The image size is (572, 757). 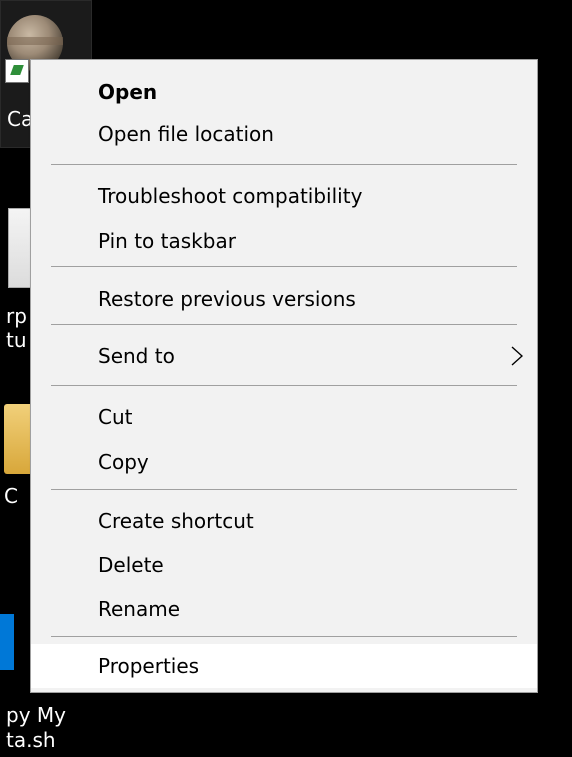 What do you see at coordinates (16, 340) in the screenshot?
I see `desktop-icon-label: tu` at bounding box center [16, 340].